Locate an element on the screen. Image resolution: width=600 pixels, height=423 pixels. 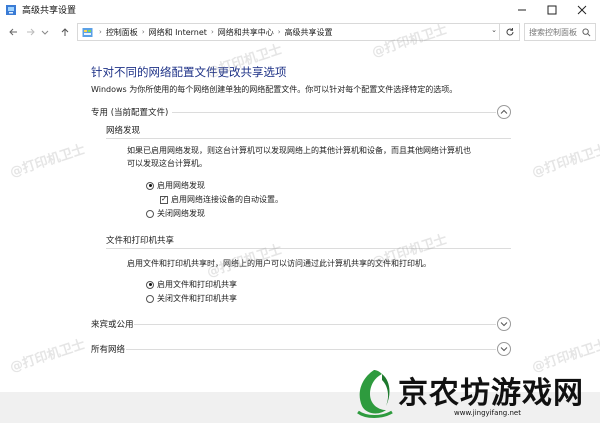
option-enable-sharing-label: 启用文件和打印机共享 is located at coordinates (197, 284).